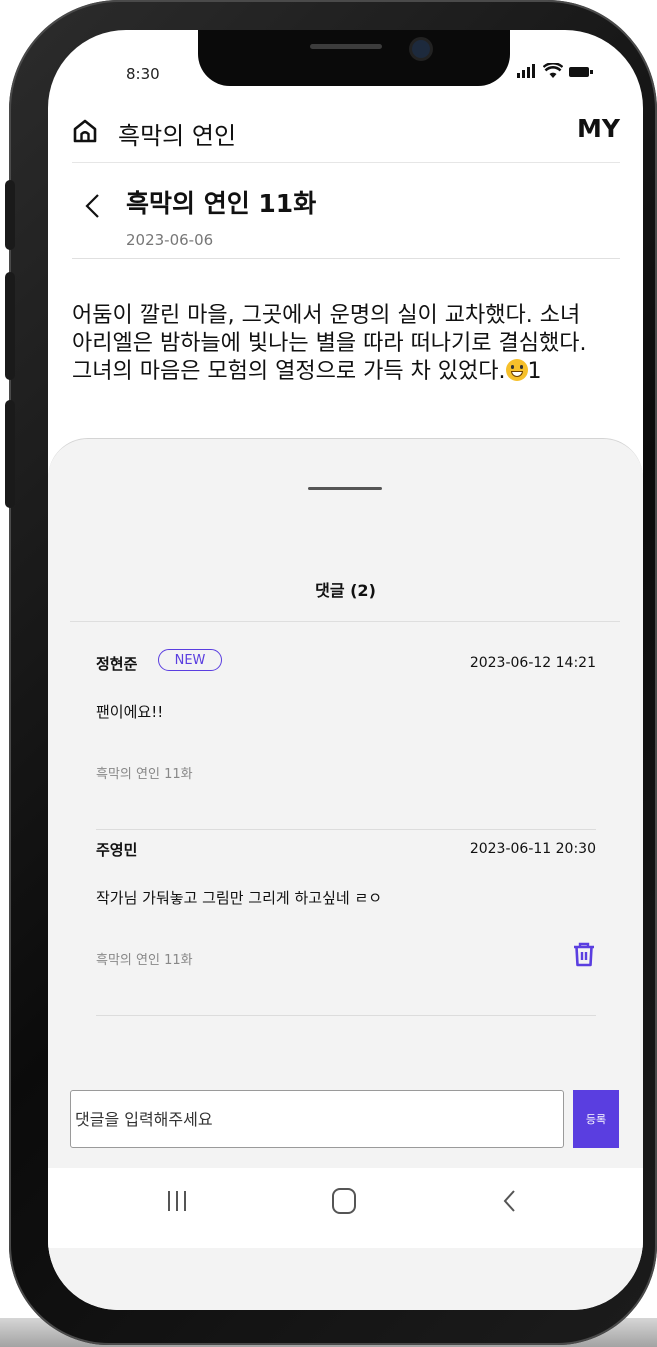 This screenshot has width=657, height=1347. What do you see at coordinates (346, 137) in the screenshot?
I see `app-header: 흑막의 연인 MY` at bounding box center [346, 137].